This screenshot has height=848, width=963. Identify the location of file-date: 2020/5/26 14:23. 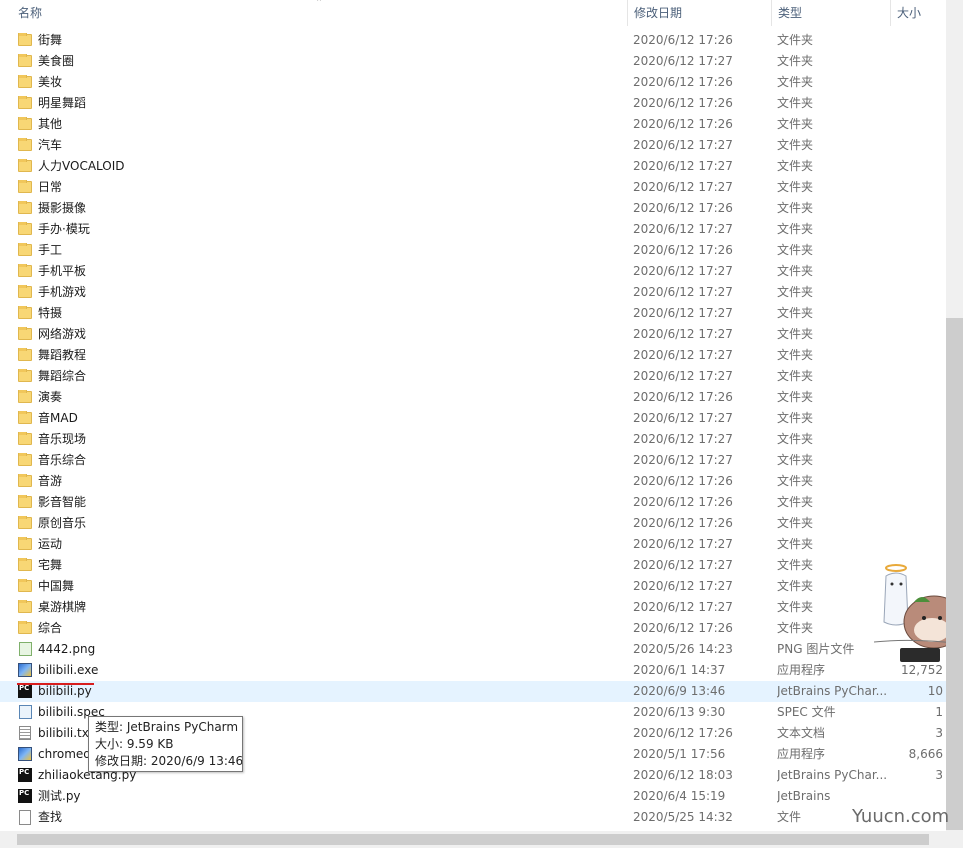
(683, 649).